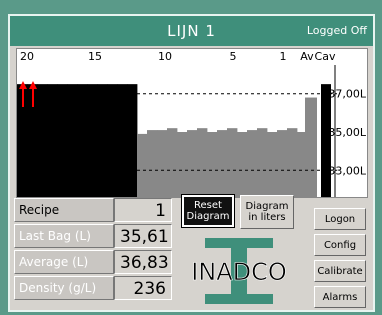  What do you see at coordinates (340, 245) in the screenshot?
I see `config-button: Config` at bounding box center [340, 245].